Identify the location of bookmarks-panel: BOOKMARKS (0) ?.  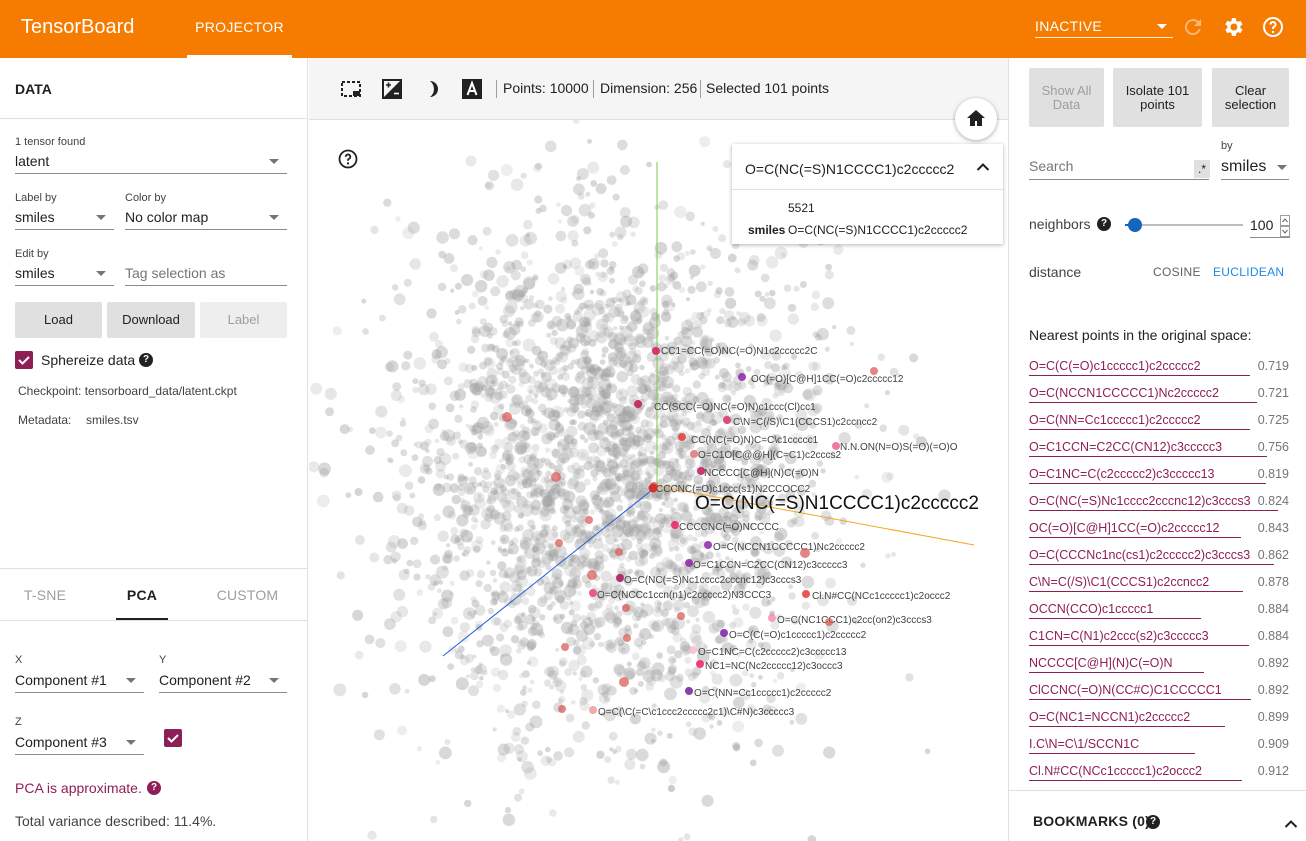
(1157, 815).